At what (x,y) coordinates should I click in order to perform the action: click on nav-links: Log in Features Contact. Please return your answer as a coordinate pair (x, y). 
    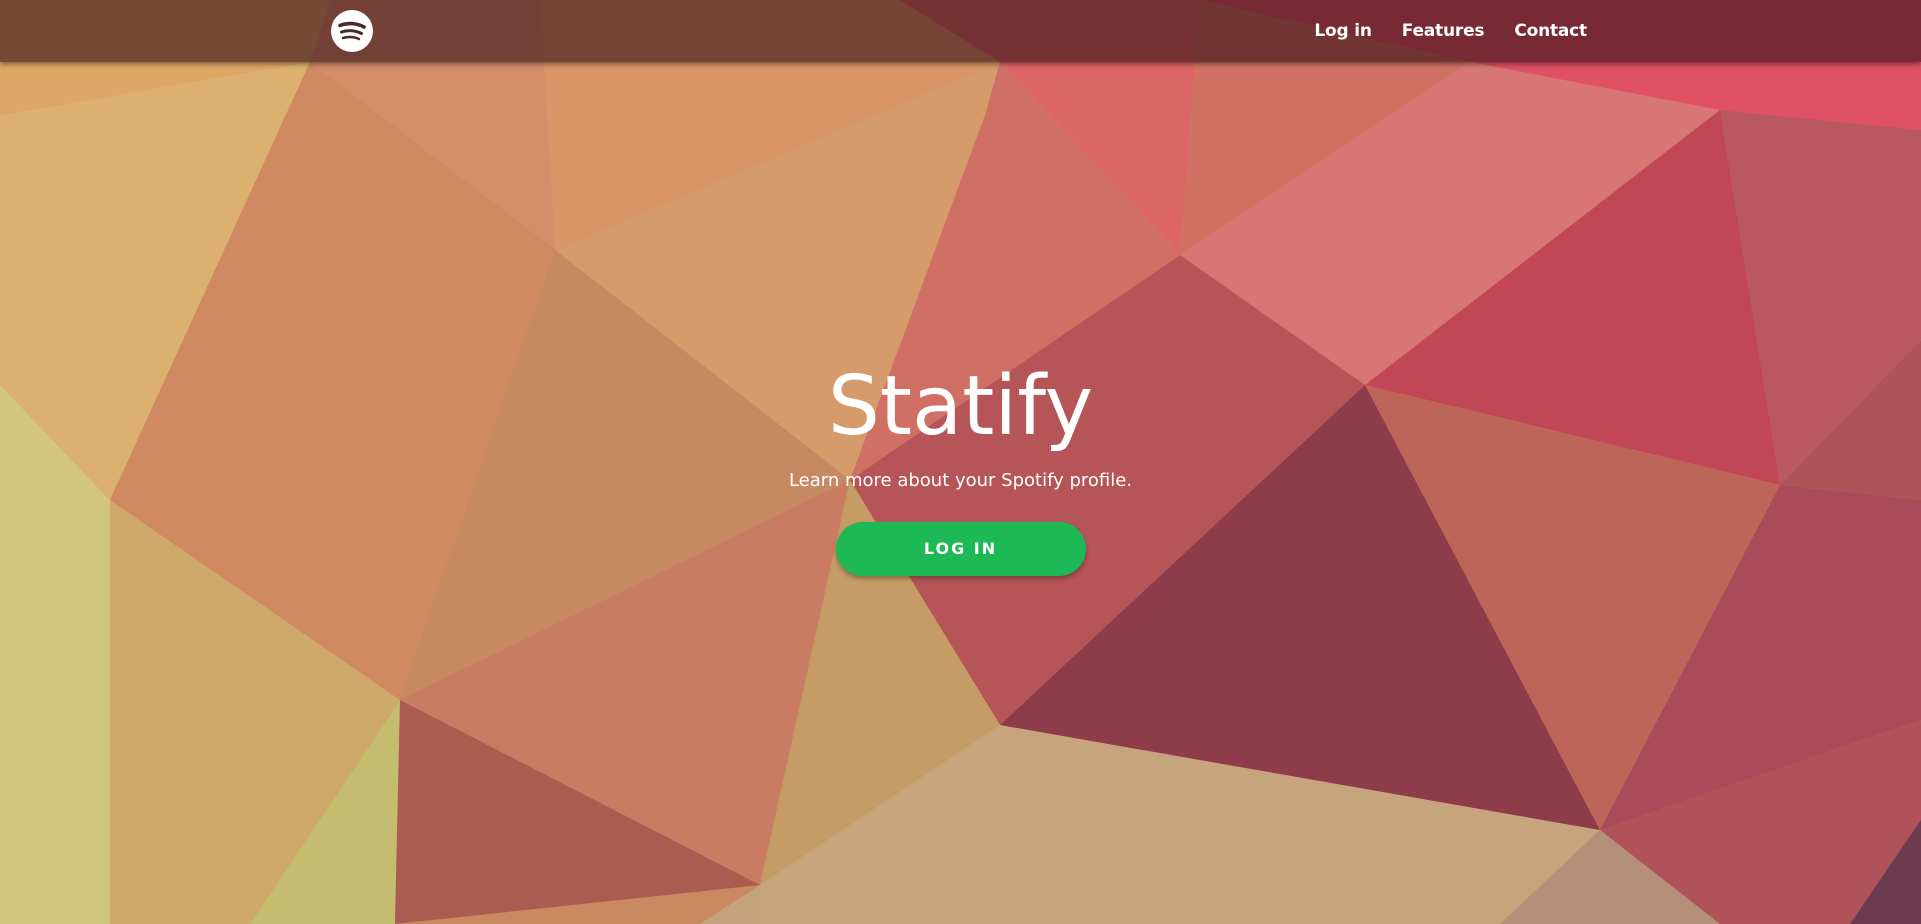
    Looking at the image, I should click on (1450, 31).